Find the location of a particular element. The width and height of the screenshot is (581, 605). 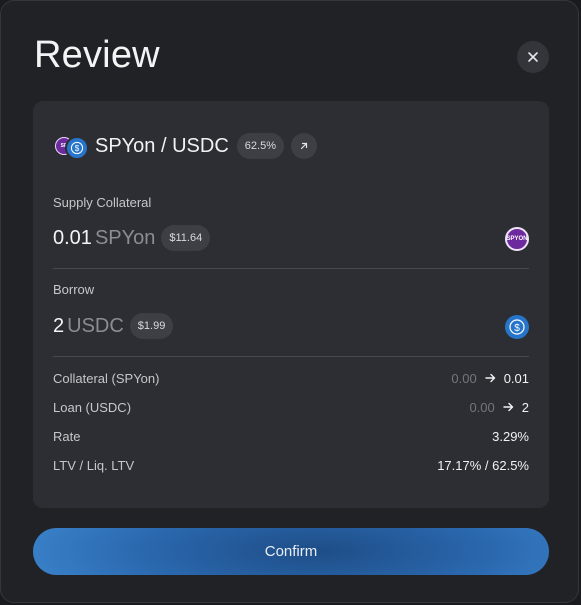

open-market-button is located at coordinates (303, 146).